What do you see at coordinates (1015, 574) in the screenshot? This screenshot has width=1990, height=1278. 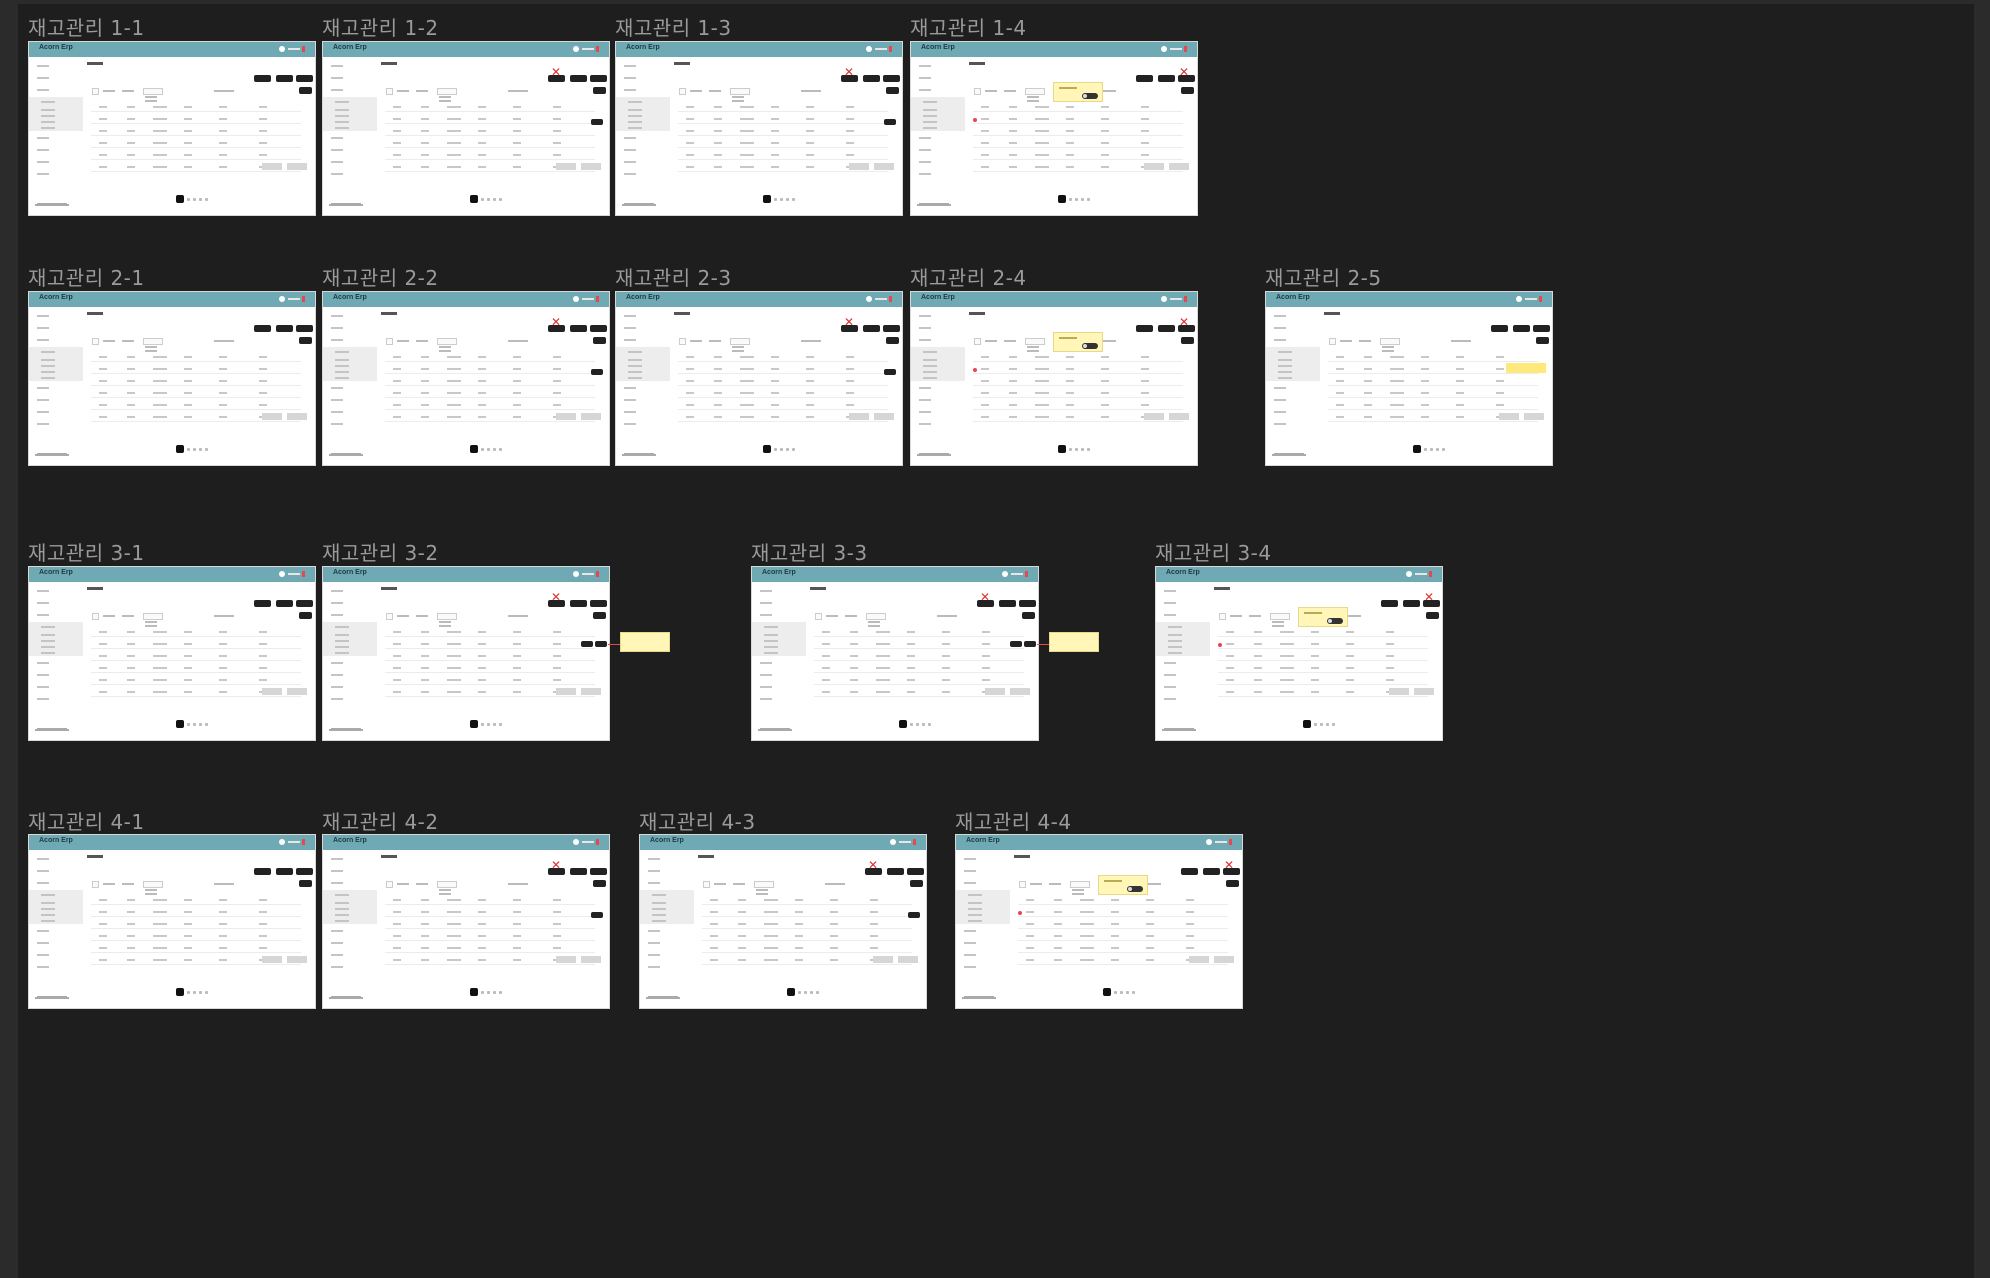 I see `user-menu` at bounding box center [1015, 574].